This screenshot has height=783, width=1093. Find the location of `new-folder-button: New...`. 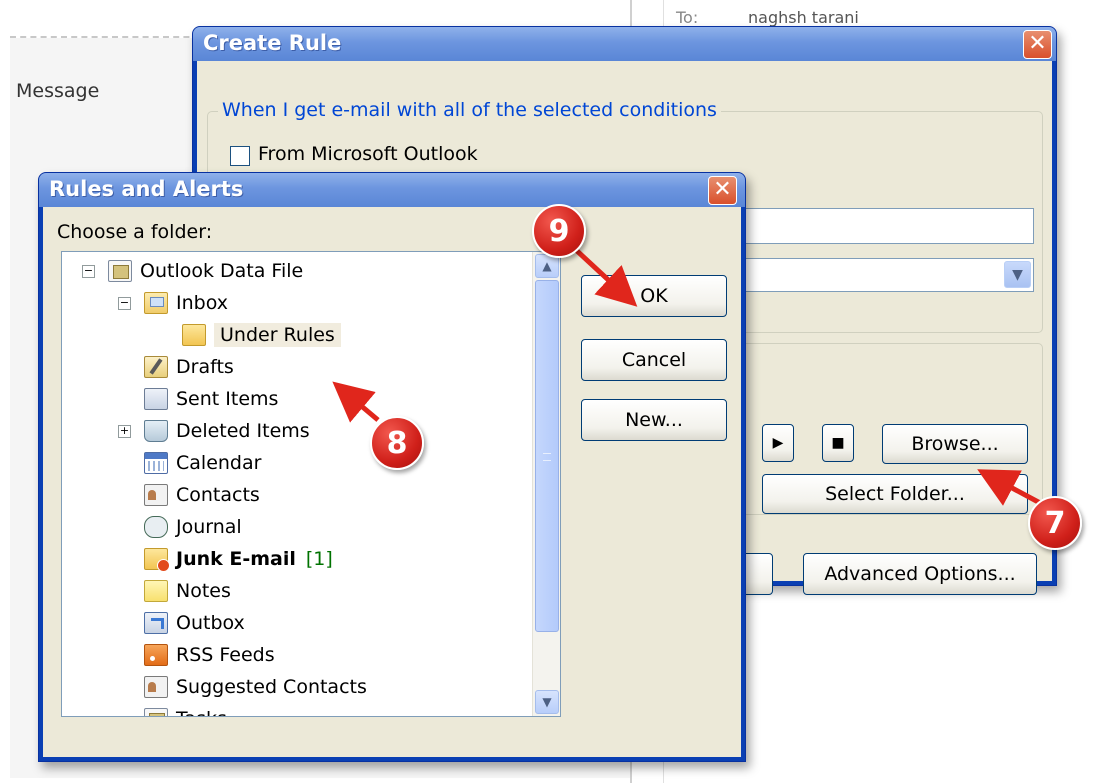

new-folder-button: New... is located at coordinates (654, 420).